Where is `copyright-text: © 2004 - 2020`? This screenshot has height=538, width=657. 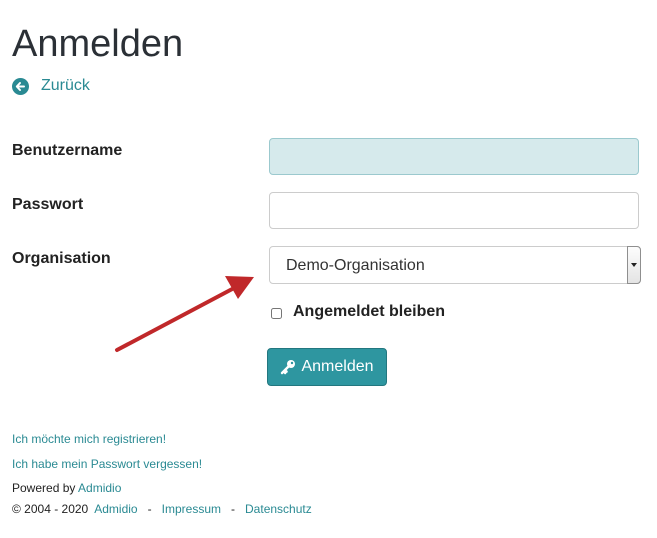 copyright-text: © 2004 - 2020 is located at coordinates (50, 509).